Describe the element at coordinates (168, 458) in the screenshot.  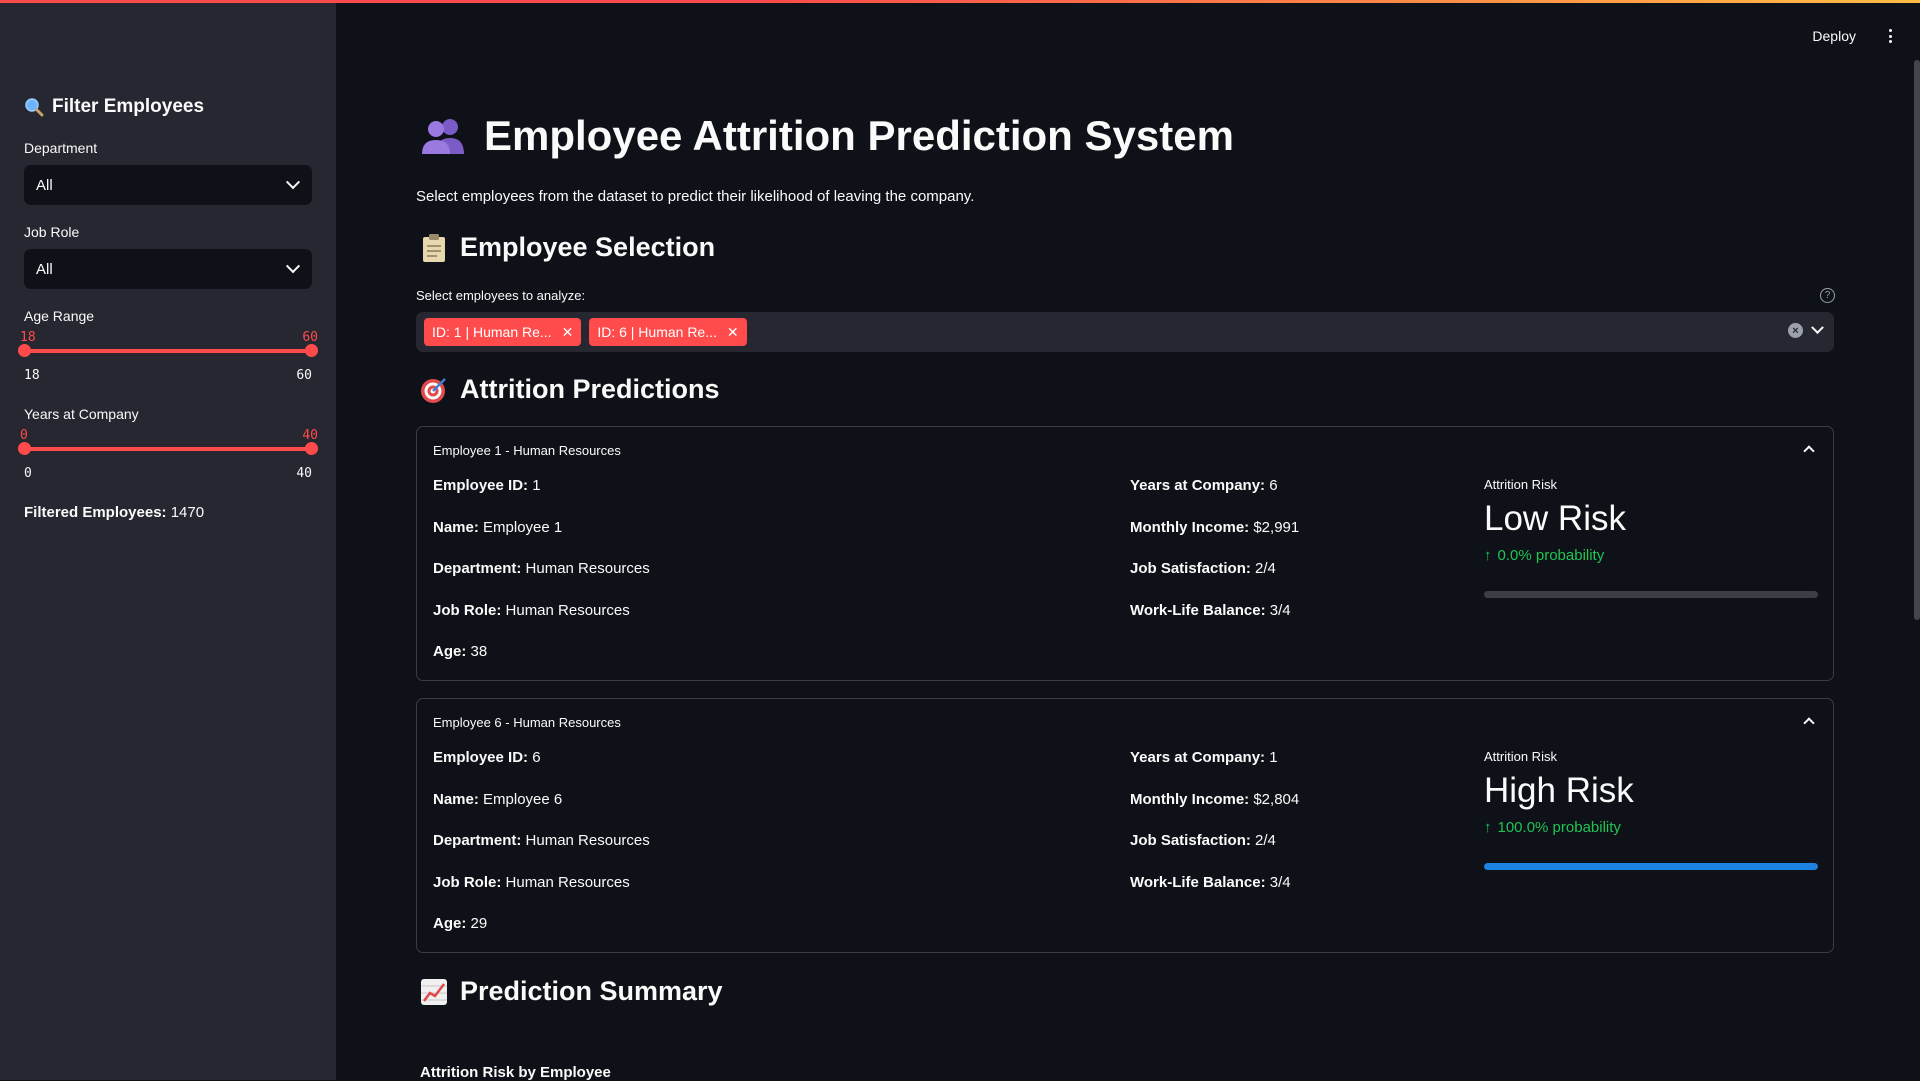
I see `years-at-company-slider: 0 40 0 40` at that location.